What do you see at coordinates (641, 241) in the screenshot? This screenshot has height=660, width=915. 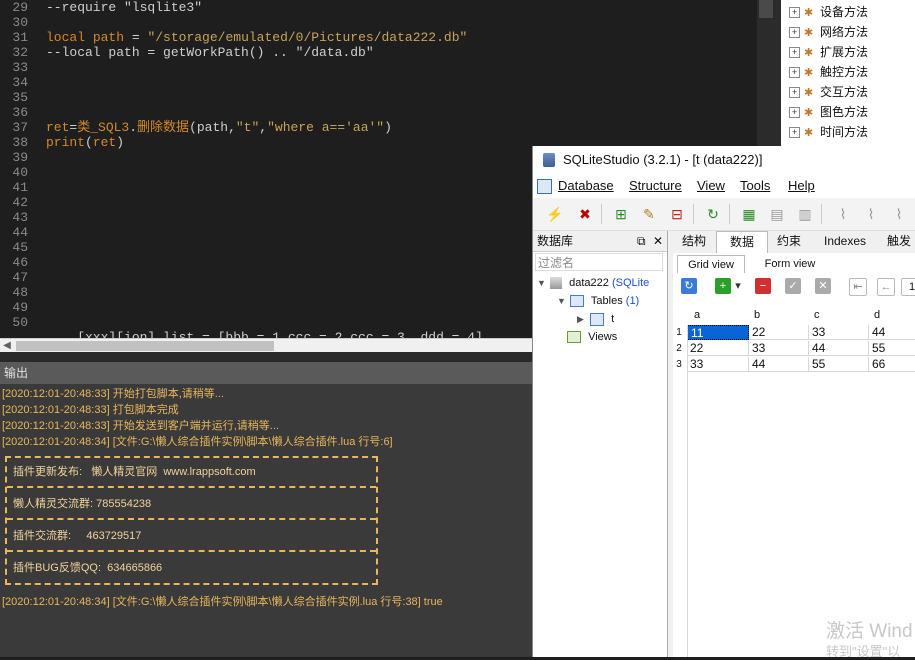 I see `float-panel-icon: ⧉` at bounding box center [641, 241].